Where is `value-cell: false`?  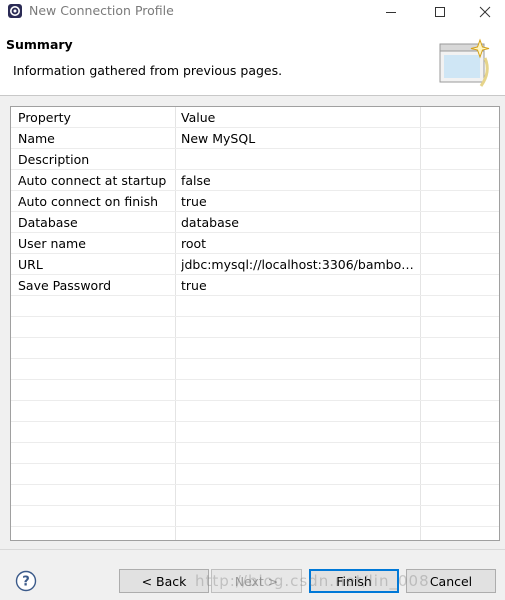 value-cell: false is located at coordinates (196, 180).